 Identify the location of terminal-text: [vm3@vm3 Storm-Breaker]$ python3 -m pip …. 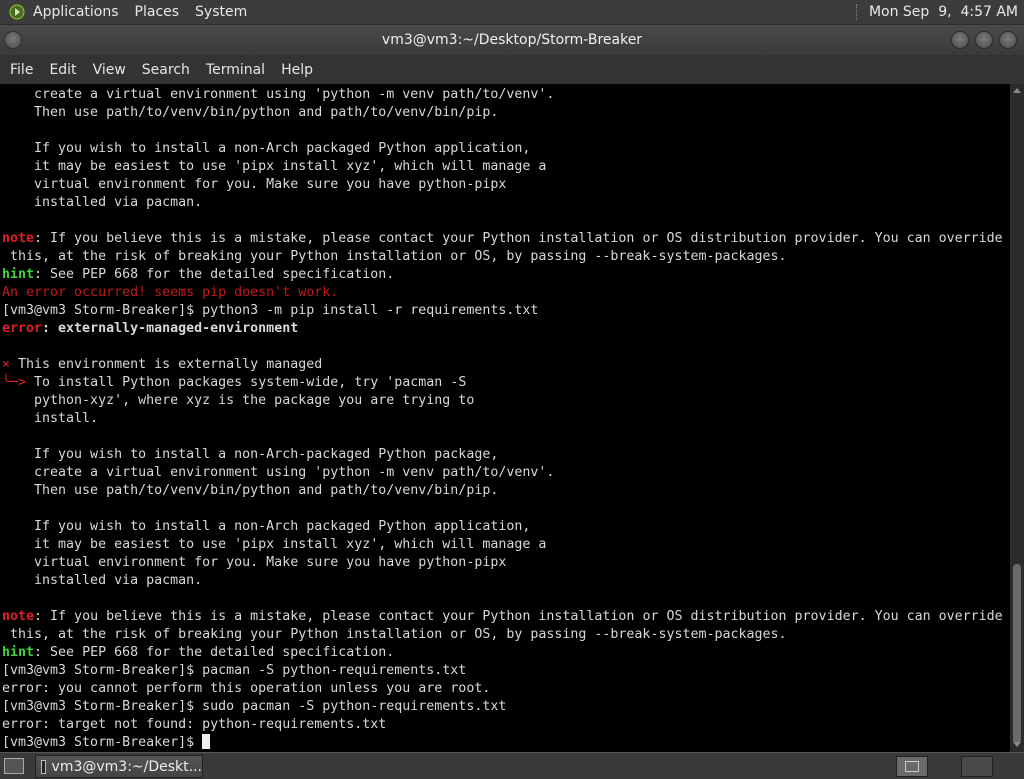
(270, 310).